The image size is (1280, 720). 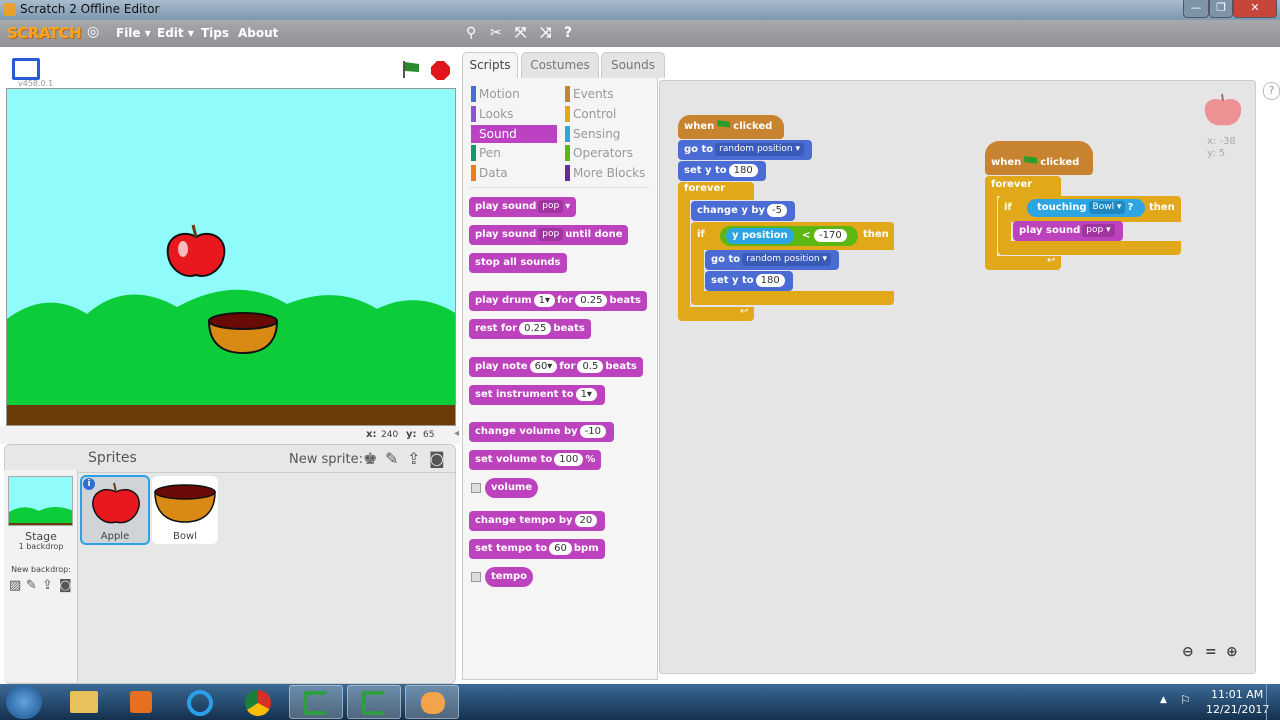 I want to click on taskbar-camtasia, so click(x=316, y=702).